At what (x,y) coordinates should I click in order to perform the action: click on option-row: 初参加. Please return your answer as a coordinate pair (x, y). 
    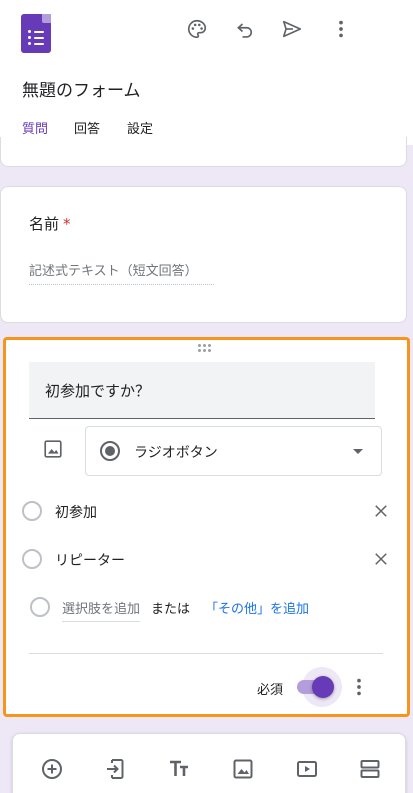
    Looking at the image, I should click on (212, 511).